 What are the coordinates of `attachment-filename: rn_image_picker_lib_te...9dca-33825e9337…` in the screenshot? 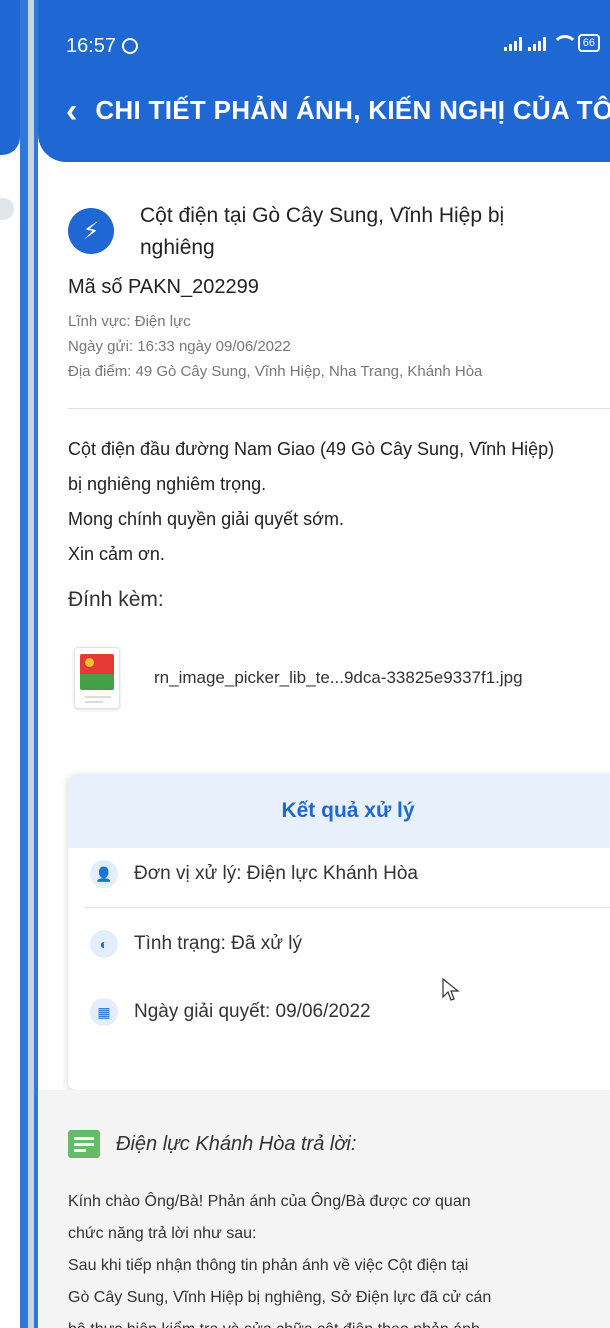 It's located at (338, 678).